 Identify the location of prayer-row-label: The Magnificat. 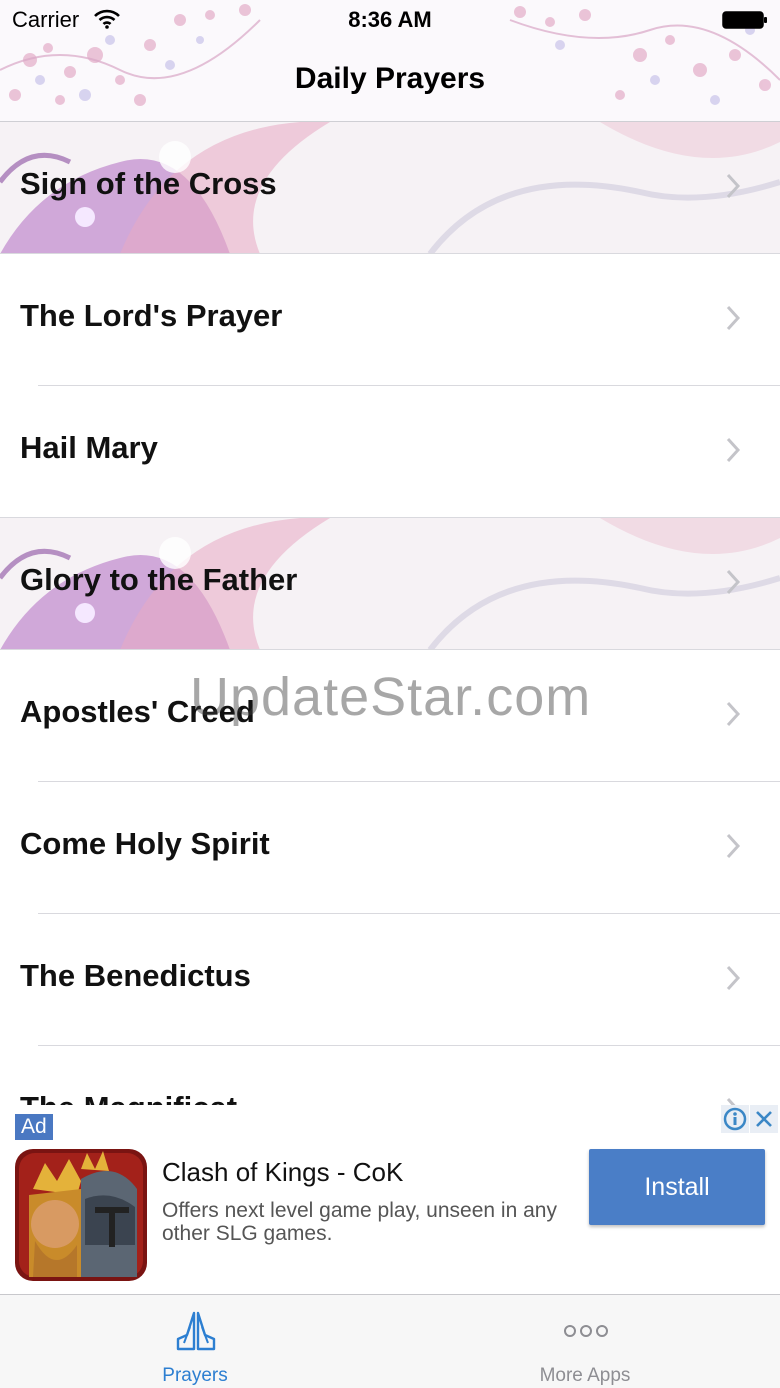
(128, 1097).